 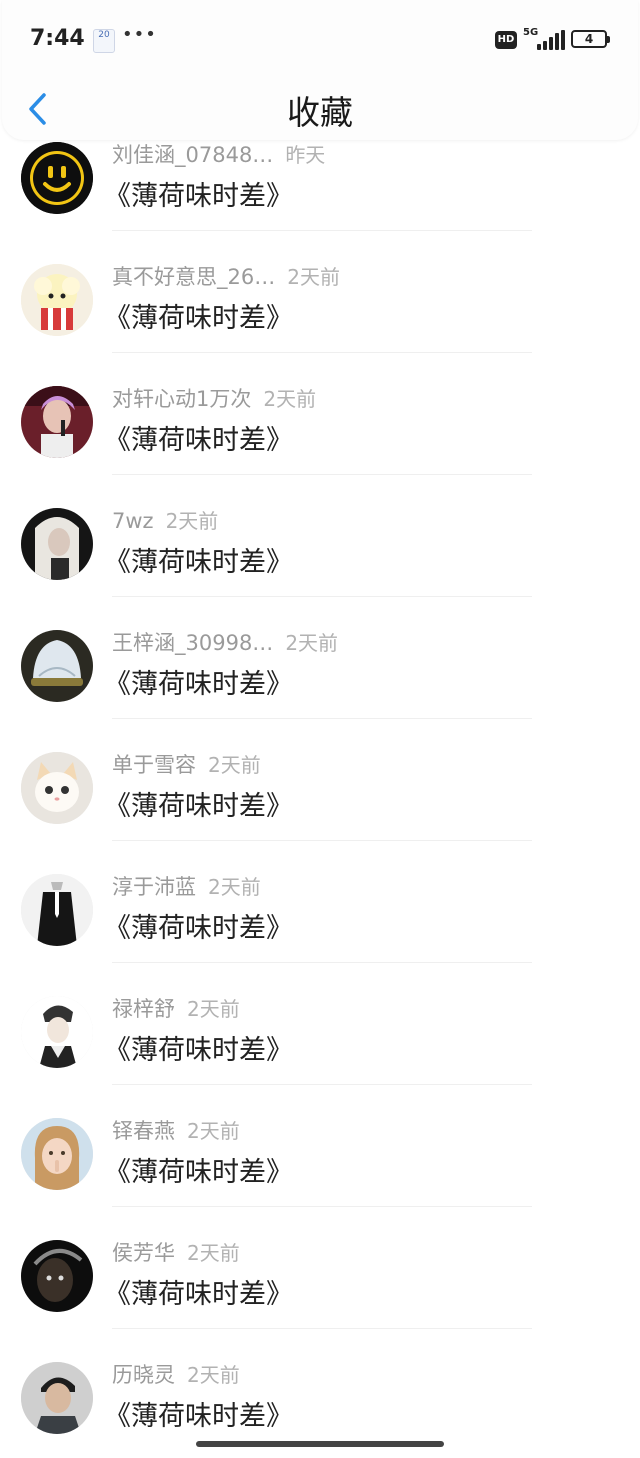 I want to click on list-item: 淳于沛蓝 2天前 《薄荷味时差》, so click(x=320, y=927).